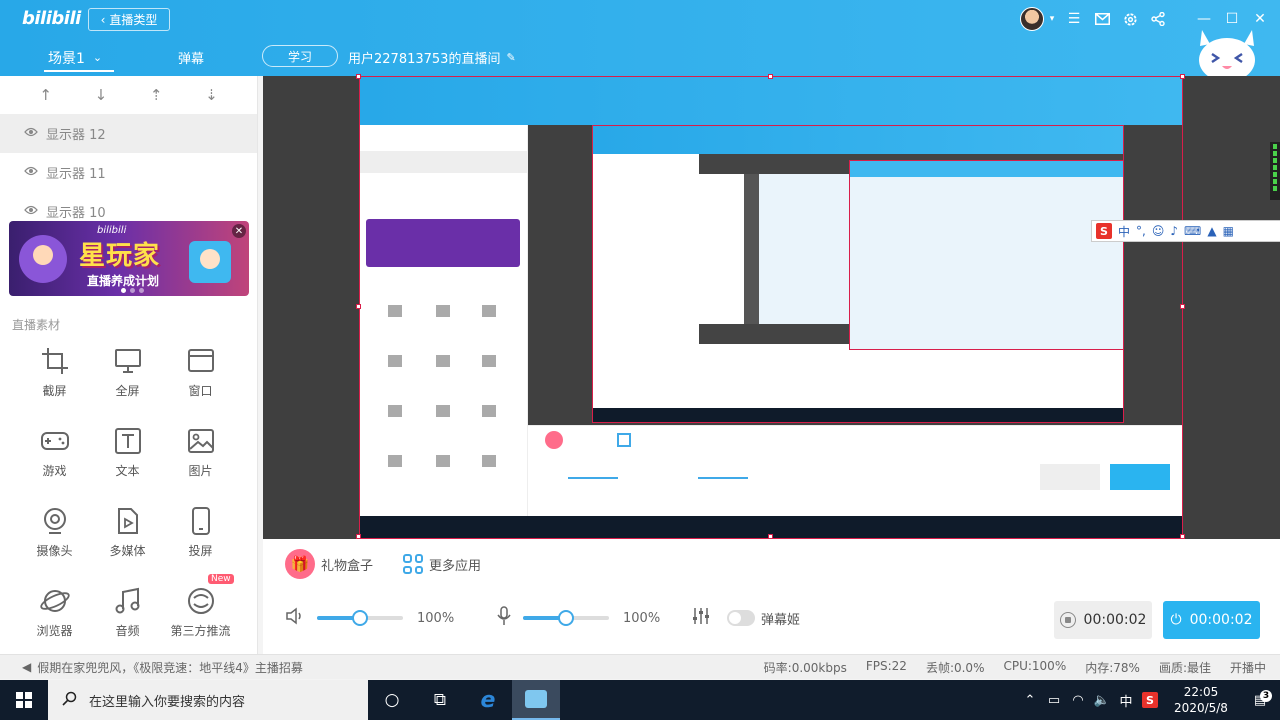 Image resolution: width=1280 pixels, height=720 pixels. I want to click on tab-scene: 场景1 ⌄, so click(80, 57).